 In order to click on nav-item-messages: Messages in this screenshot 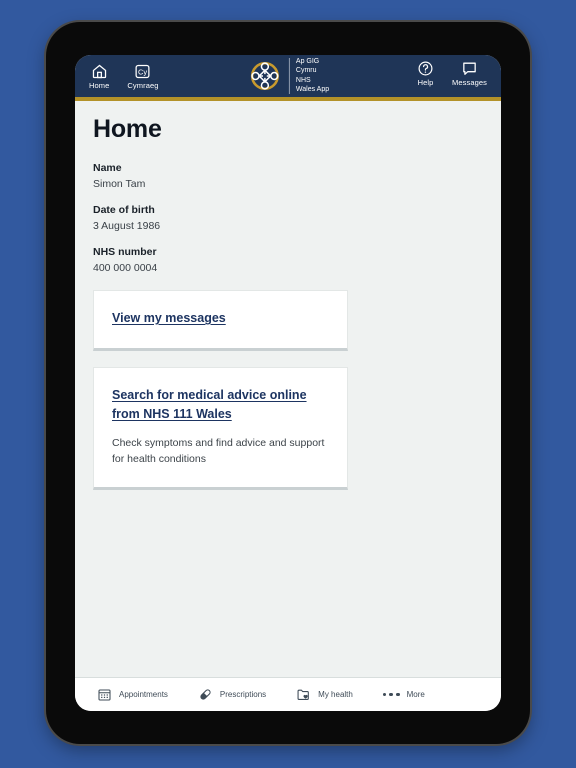, I will do `click(469, 73)`.